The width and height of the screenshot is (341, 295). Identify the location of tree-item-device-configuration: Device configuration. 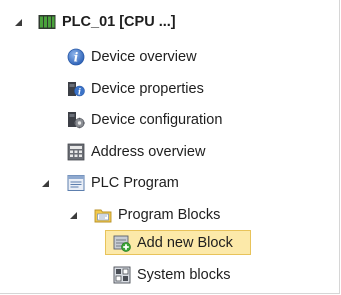
(144, 120).